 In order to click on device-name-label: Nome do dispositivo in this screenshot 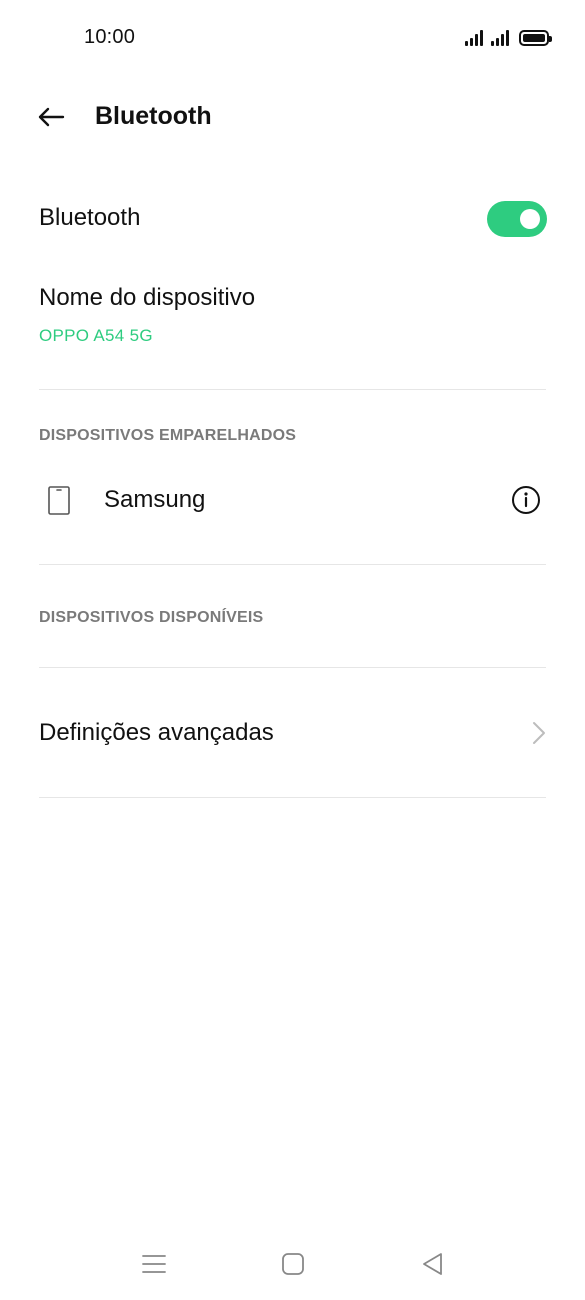, I will do `click(147, 297)`.